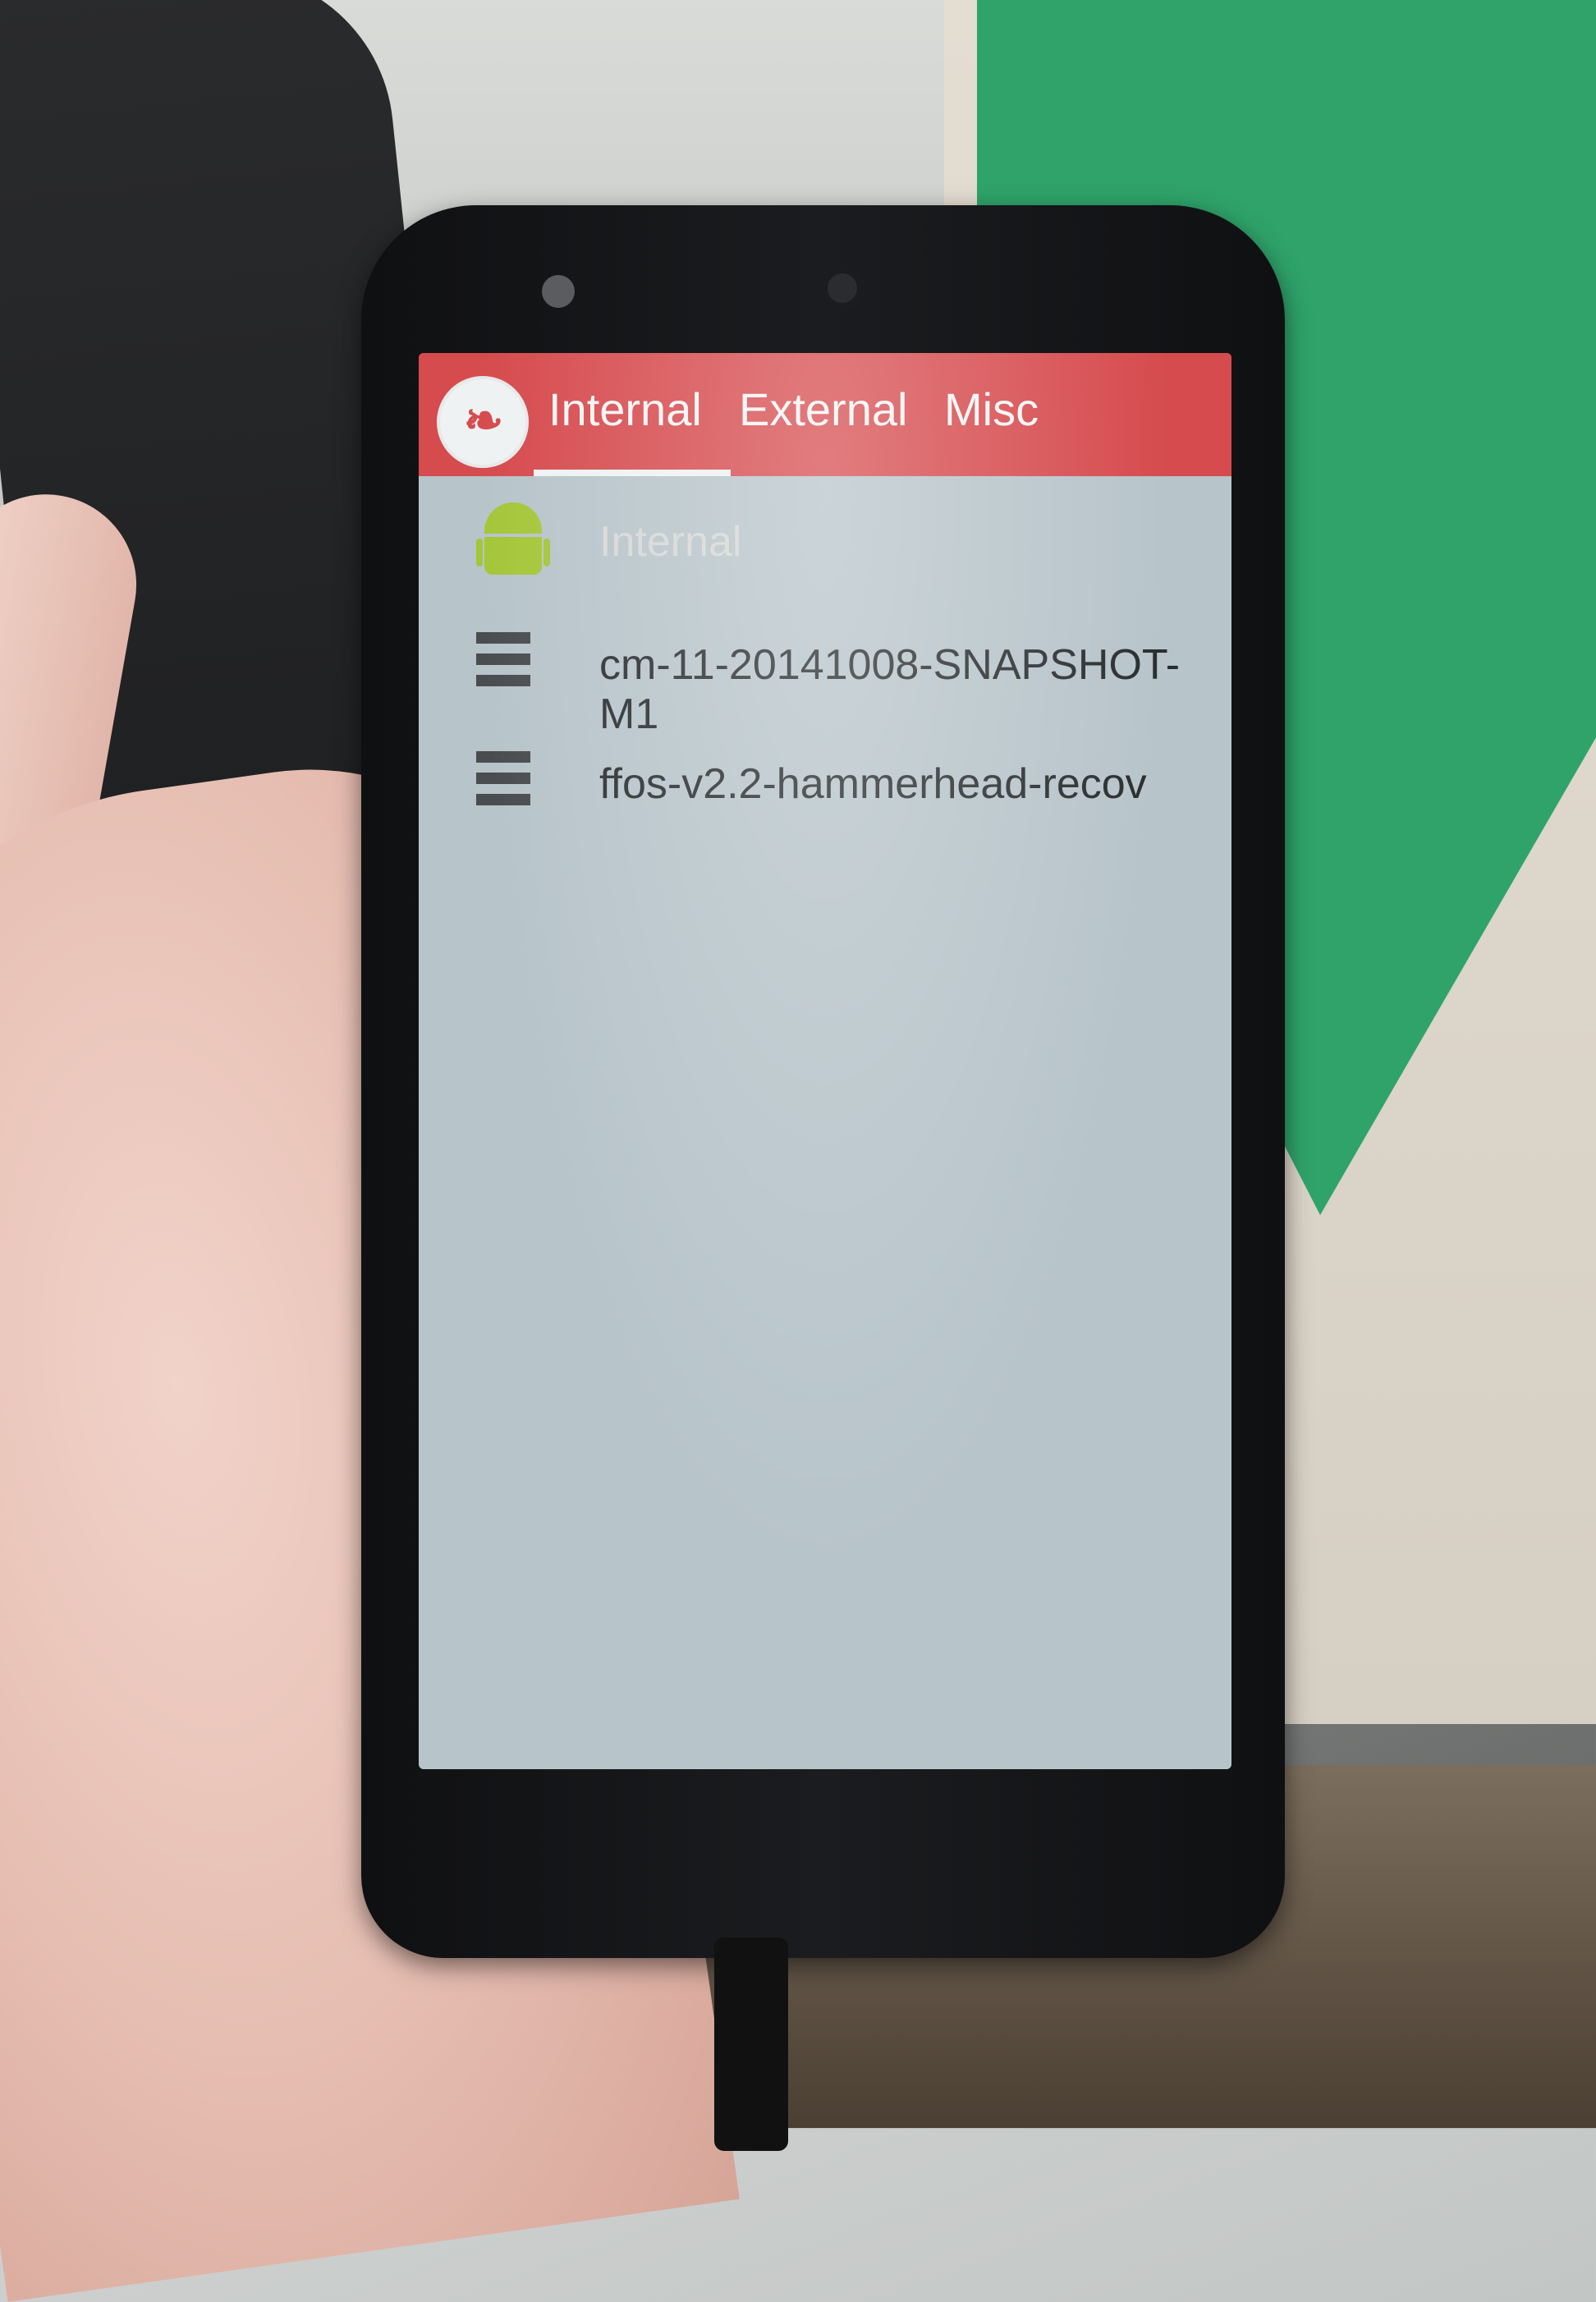  I want to click on list-item-label: cm-11-20141008-SNAPSHOT-M1, so click(890, 689).